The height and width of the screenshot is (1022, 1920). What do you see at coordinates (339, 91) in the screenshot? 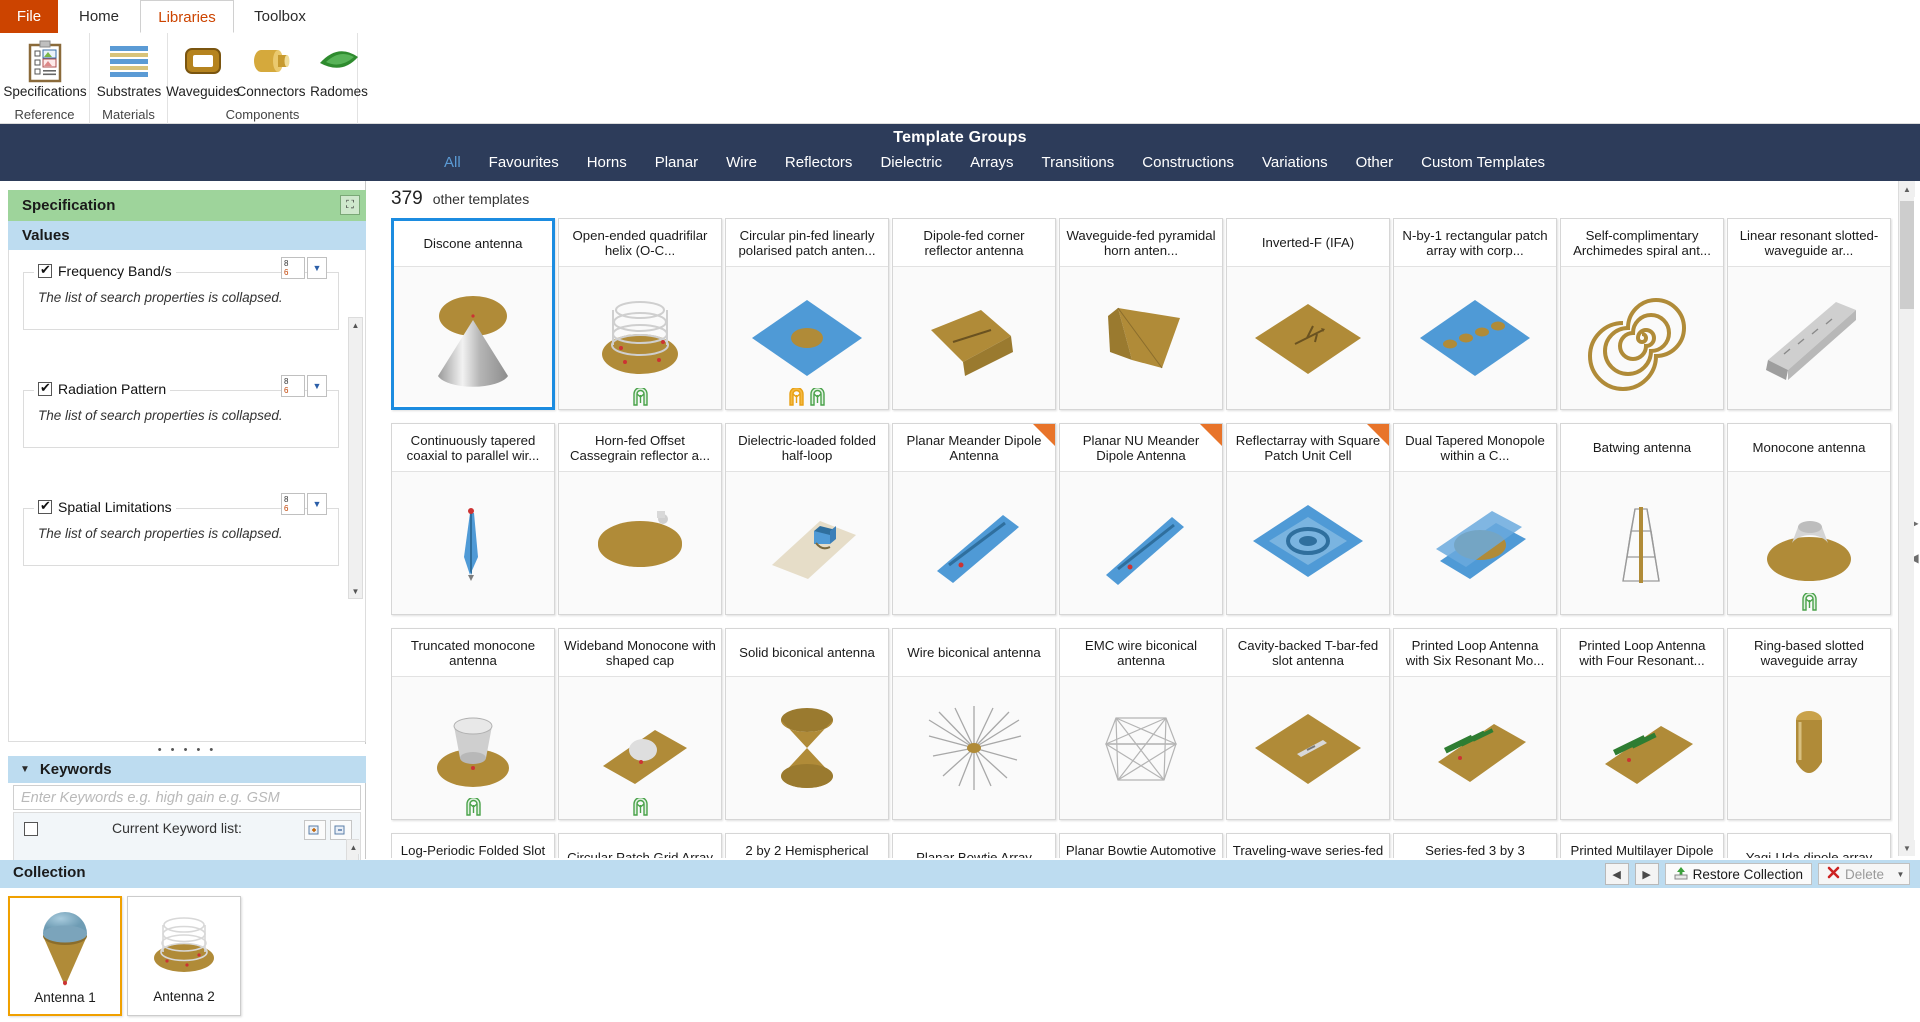
I see `ribbon-button-label: Radomes` at bounding box center [339, 91].